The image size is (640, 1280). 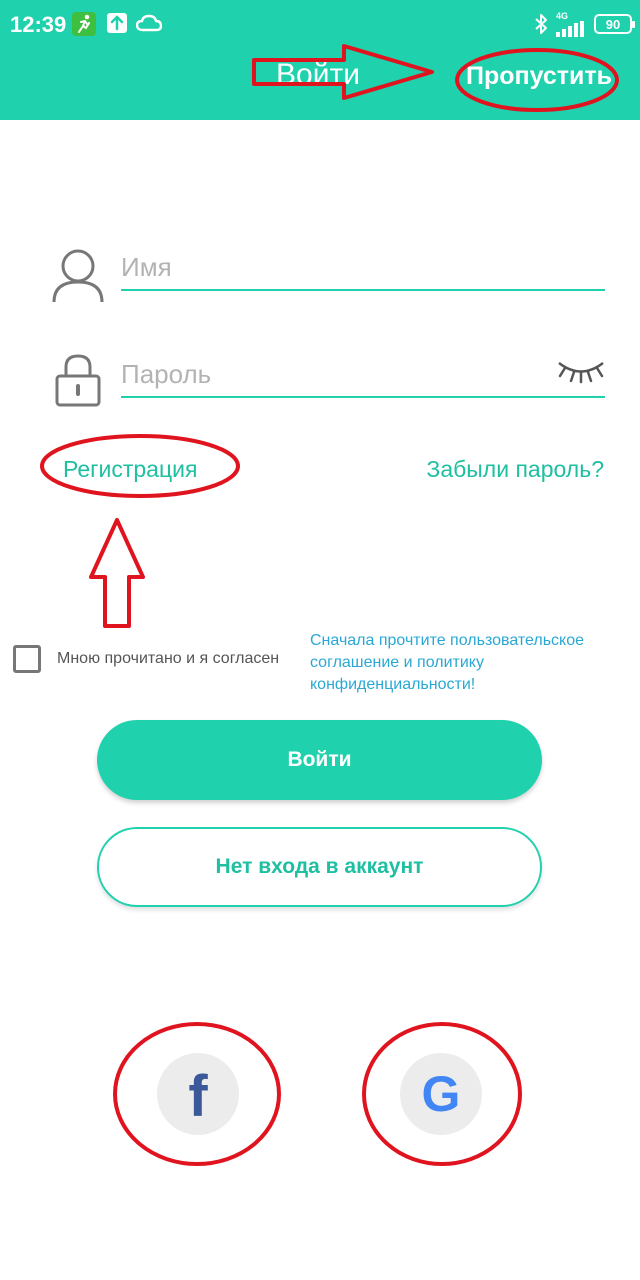 I want to click on status-right: 4G 90, so click(x=584, y=24).